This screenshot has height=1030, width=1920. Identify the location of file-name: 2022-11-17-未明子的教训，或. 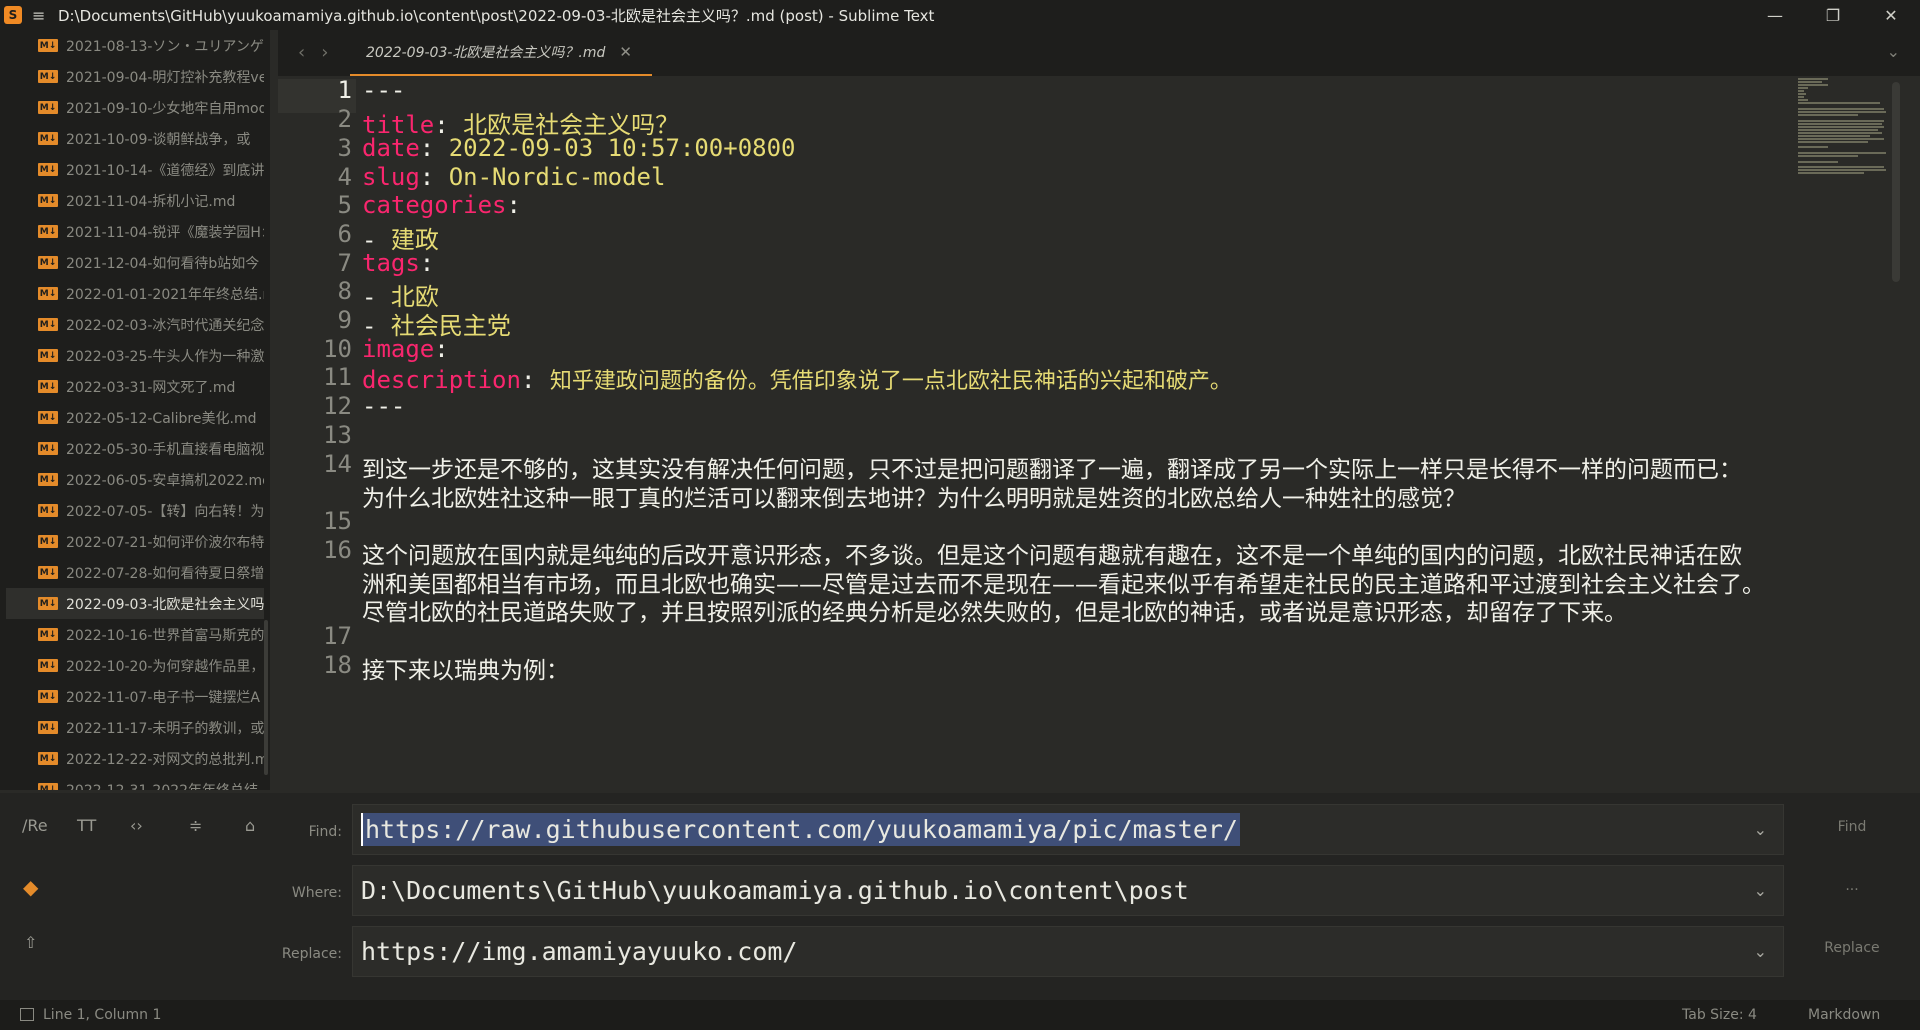
(165, 728).